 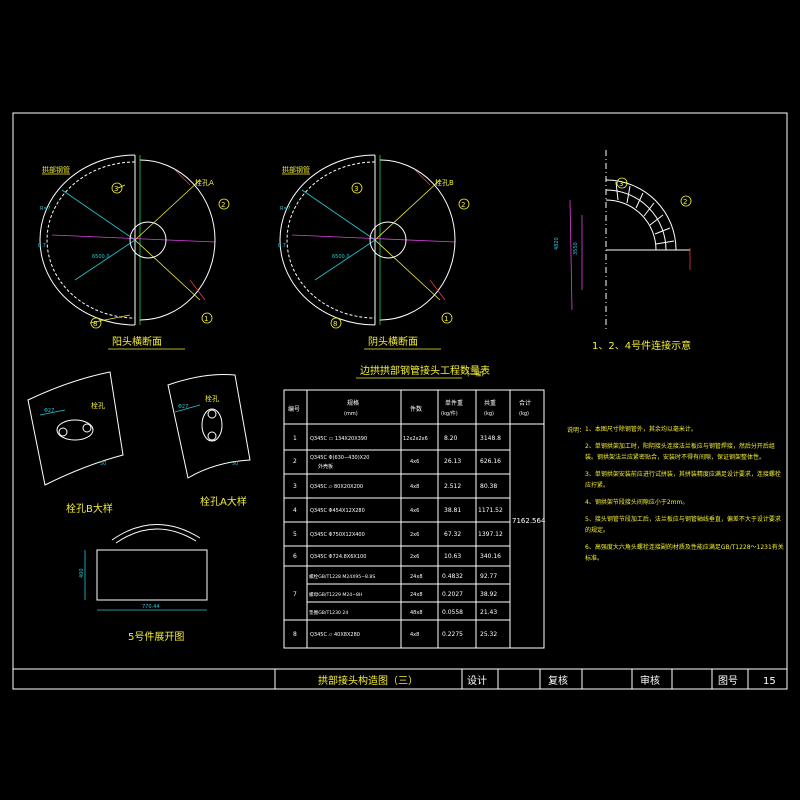 What do you see at coordinates (685, 202) in the screenshot?
I see `v3-circle-2: 2` at bounding box center [685, 202].